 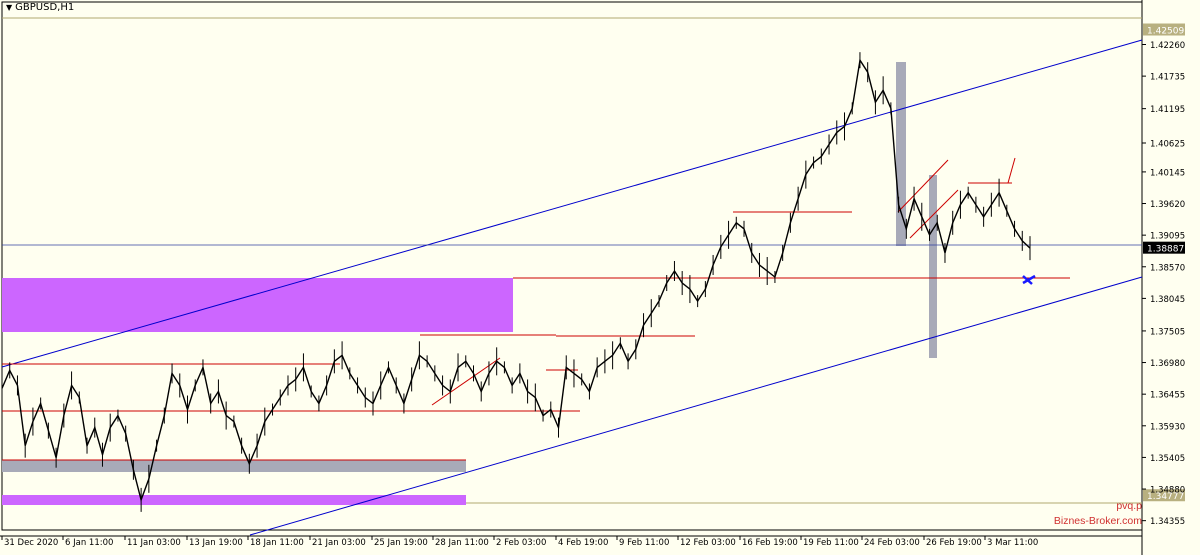 What do you see at coordinates (644, 543) in the screenshot?
I see `x-tick-label: 9 Feb 11:00` at bounding box center [644, 543].